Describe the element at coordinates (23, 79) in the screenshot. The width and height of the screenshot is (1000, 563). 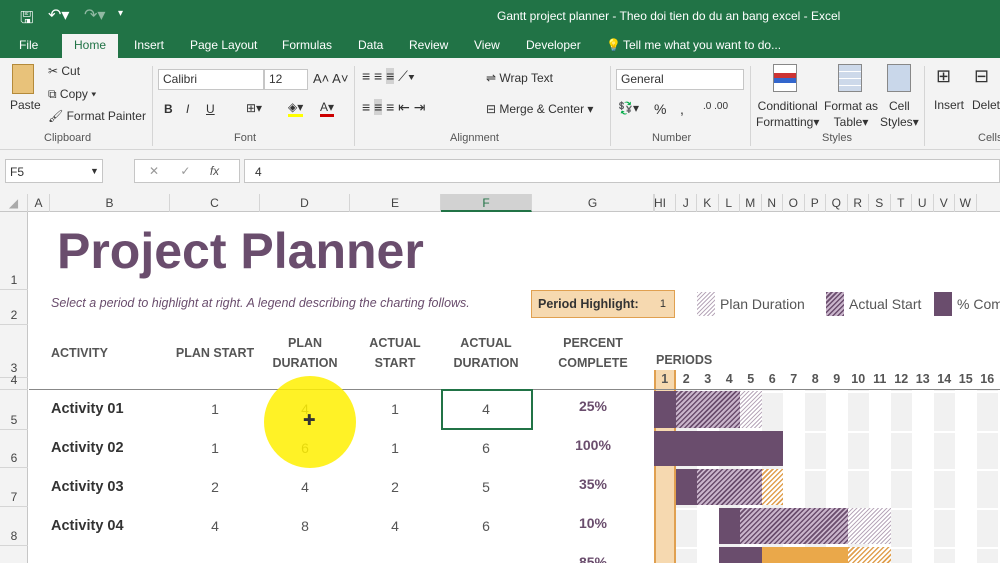
I see `paste-icon` at that location.